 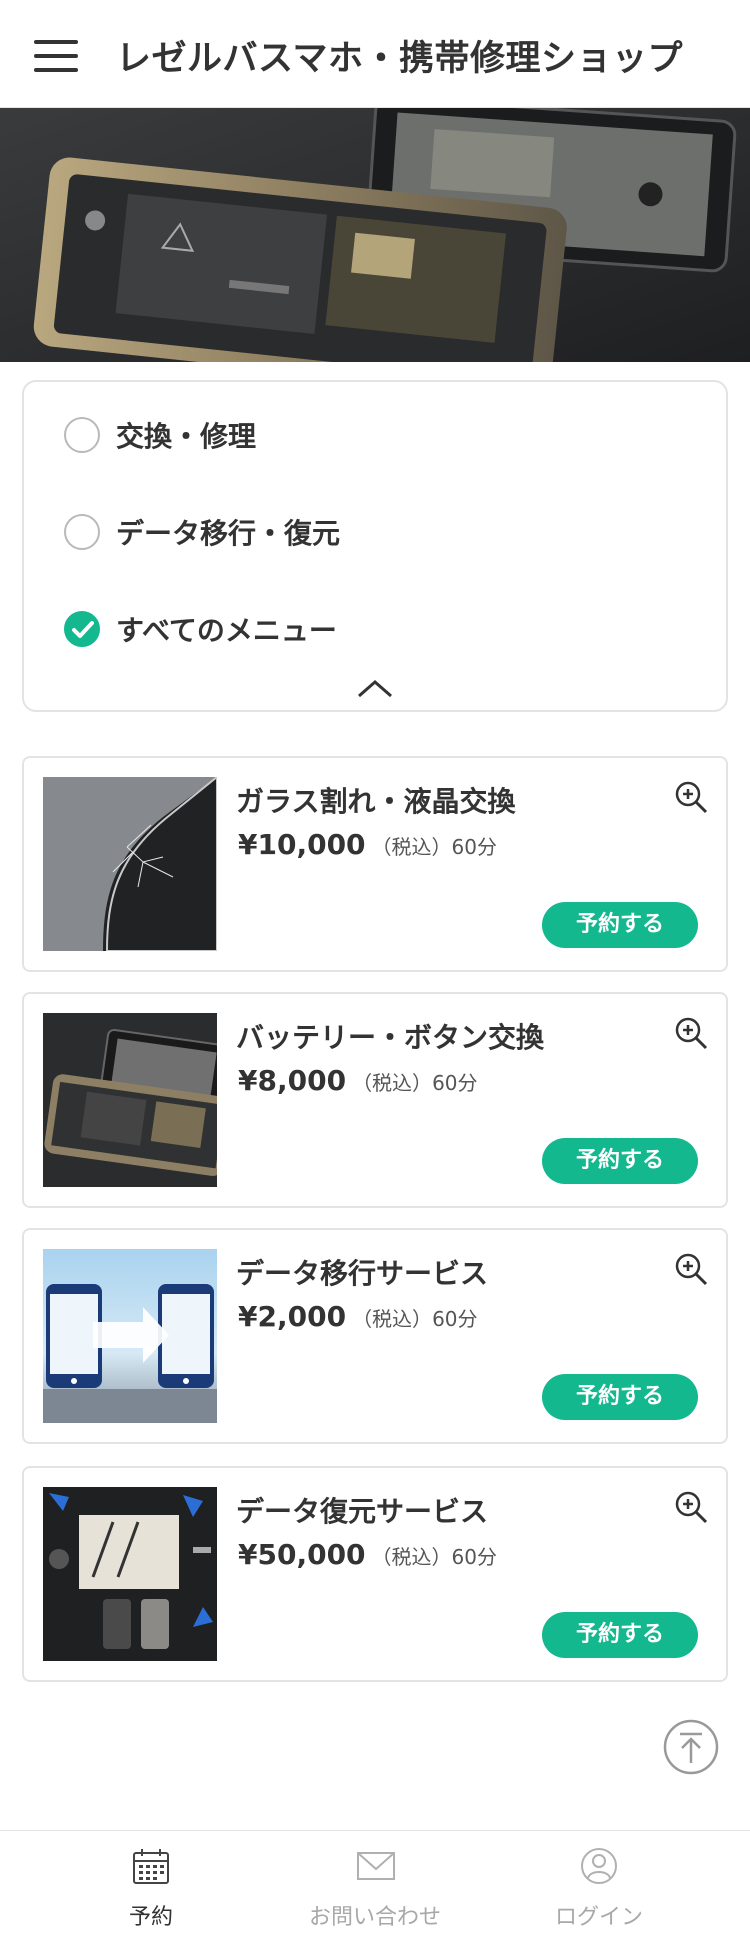 I want to click on menu-title: バッテリー・ボタン交換, so click(x=390, y=1037).